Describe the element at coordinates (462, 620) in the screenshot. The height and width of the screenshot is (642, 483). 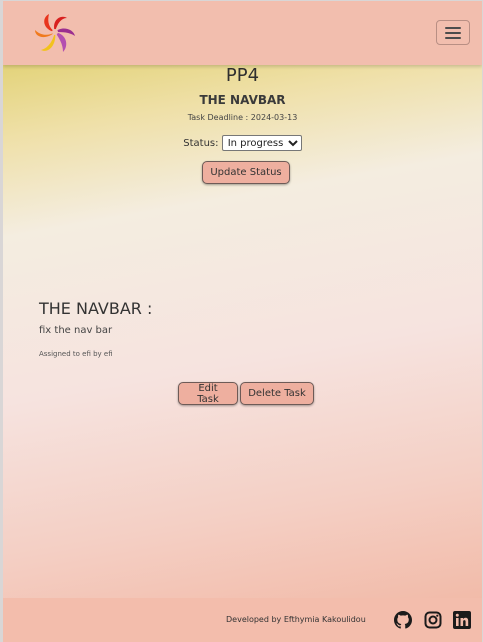
I see `linkedin-icon` at that location.